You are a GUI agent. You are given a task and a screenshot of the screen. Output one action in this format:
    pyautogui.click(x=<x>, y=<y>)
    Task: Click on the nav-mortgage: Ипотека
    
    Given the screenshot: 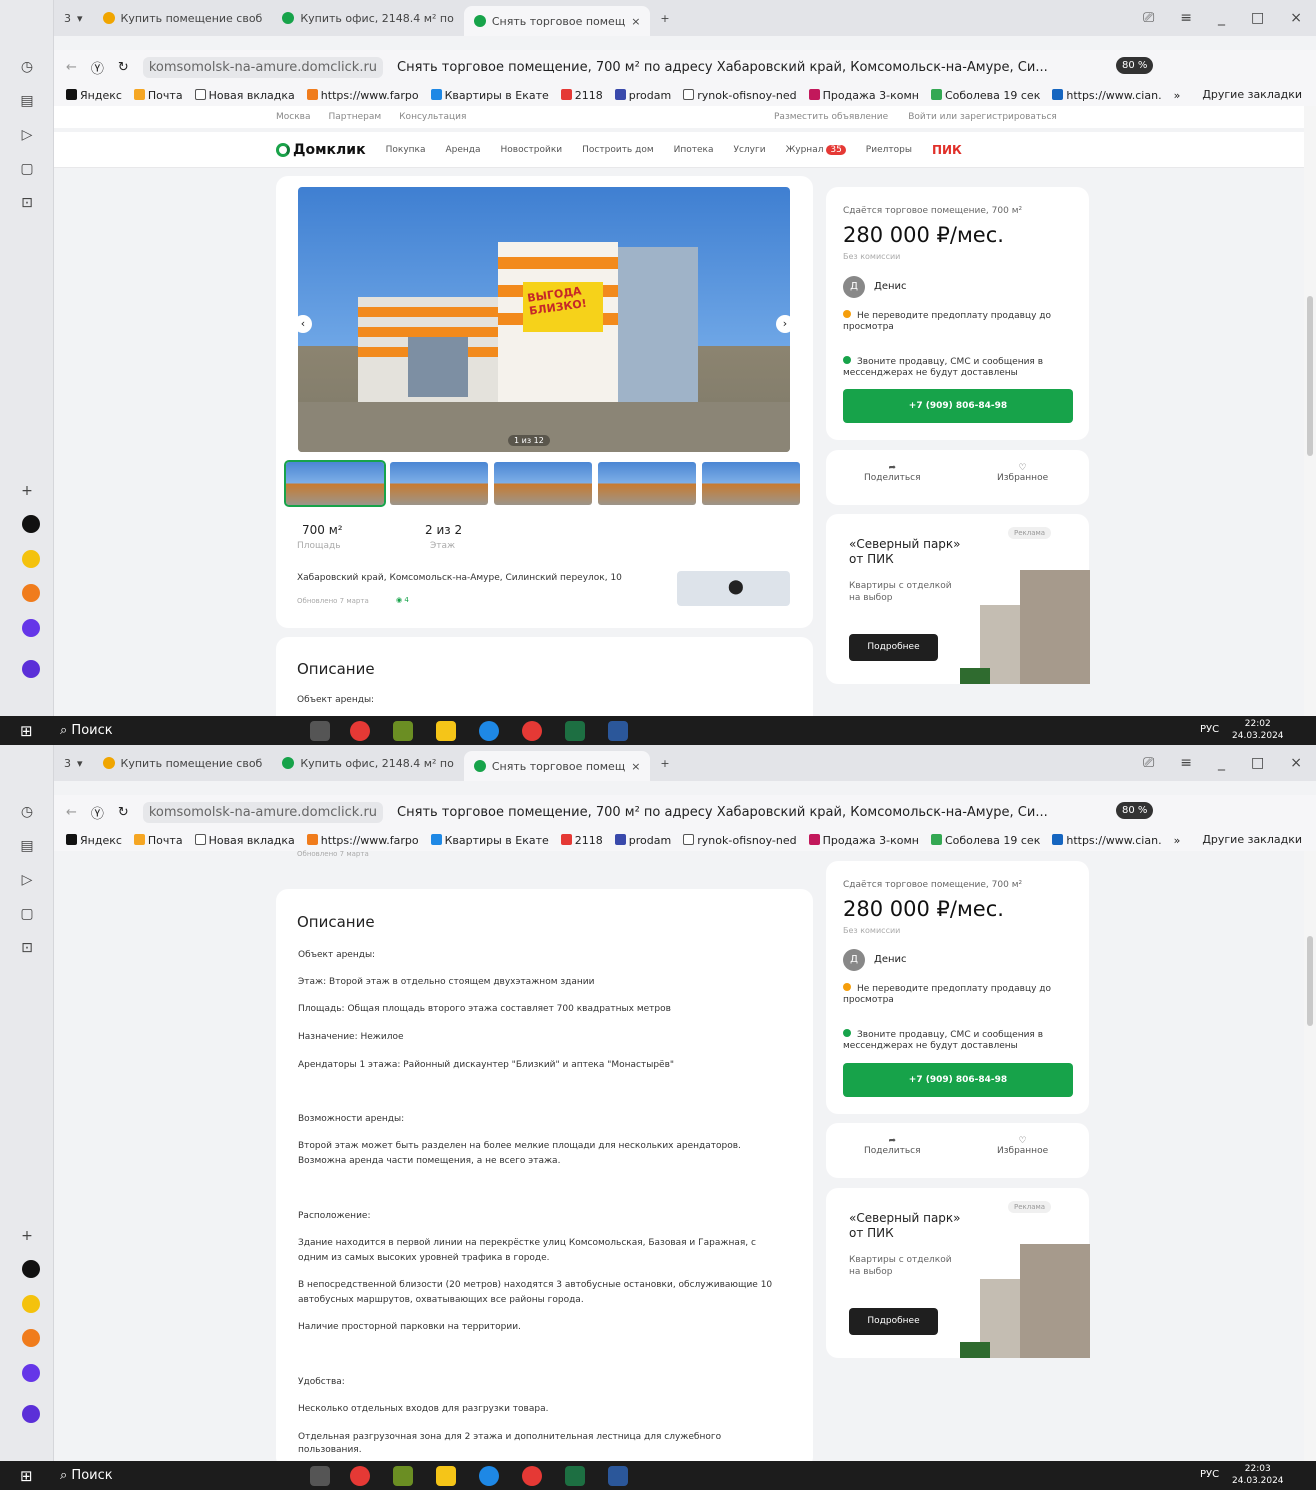 What is the action you would take?
    pyautogui.click(x=694, y=150)
    